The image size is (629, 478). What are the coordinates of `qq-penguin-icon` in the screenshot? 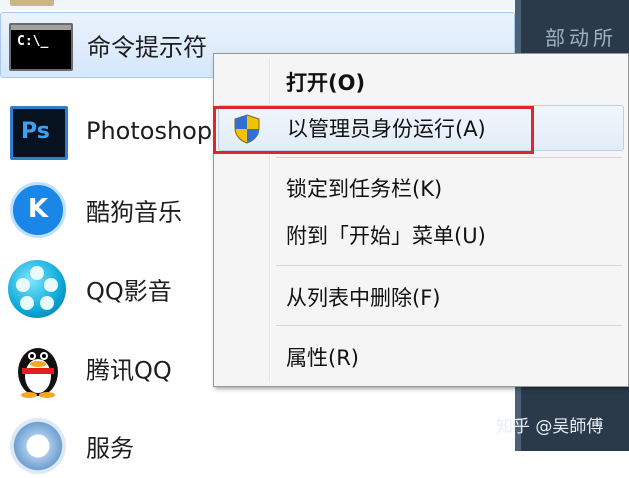 It's located at (38, 368).